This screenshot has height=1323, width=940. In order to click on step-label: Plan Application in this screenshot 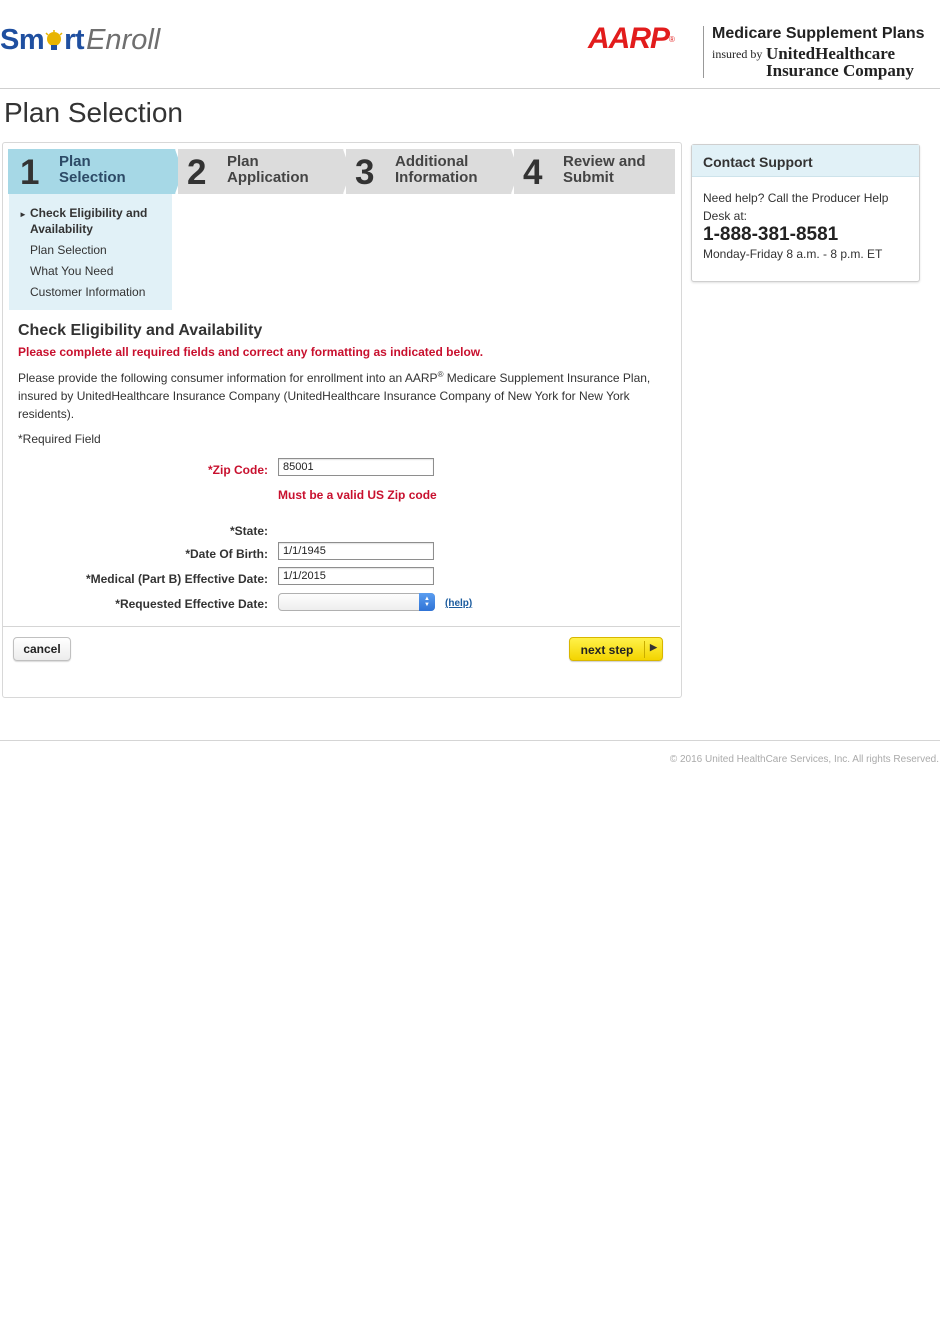, I will do `click(268, 169)`.